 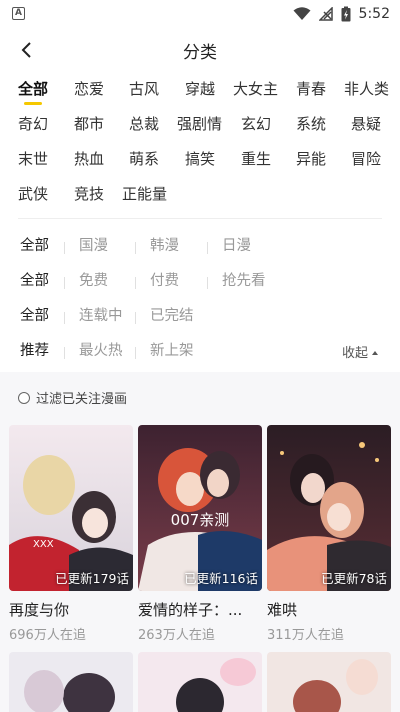 What do you see at coordinates (164, 244) in the screenshot?
I see `filter-region-korean: 韩漫` at bounding box center [164, 244].